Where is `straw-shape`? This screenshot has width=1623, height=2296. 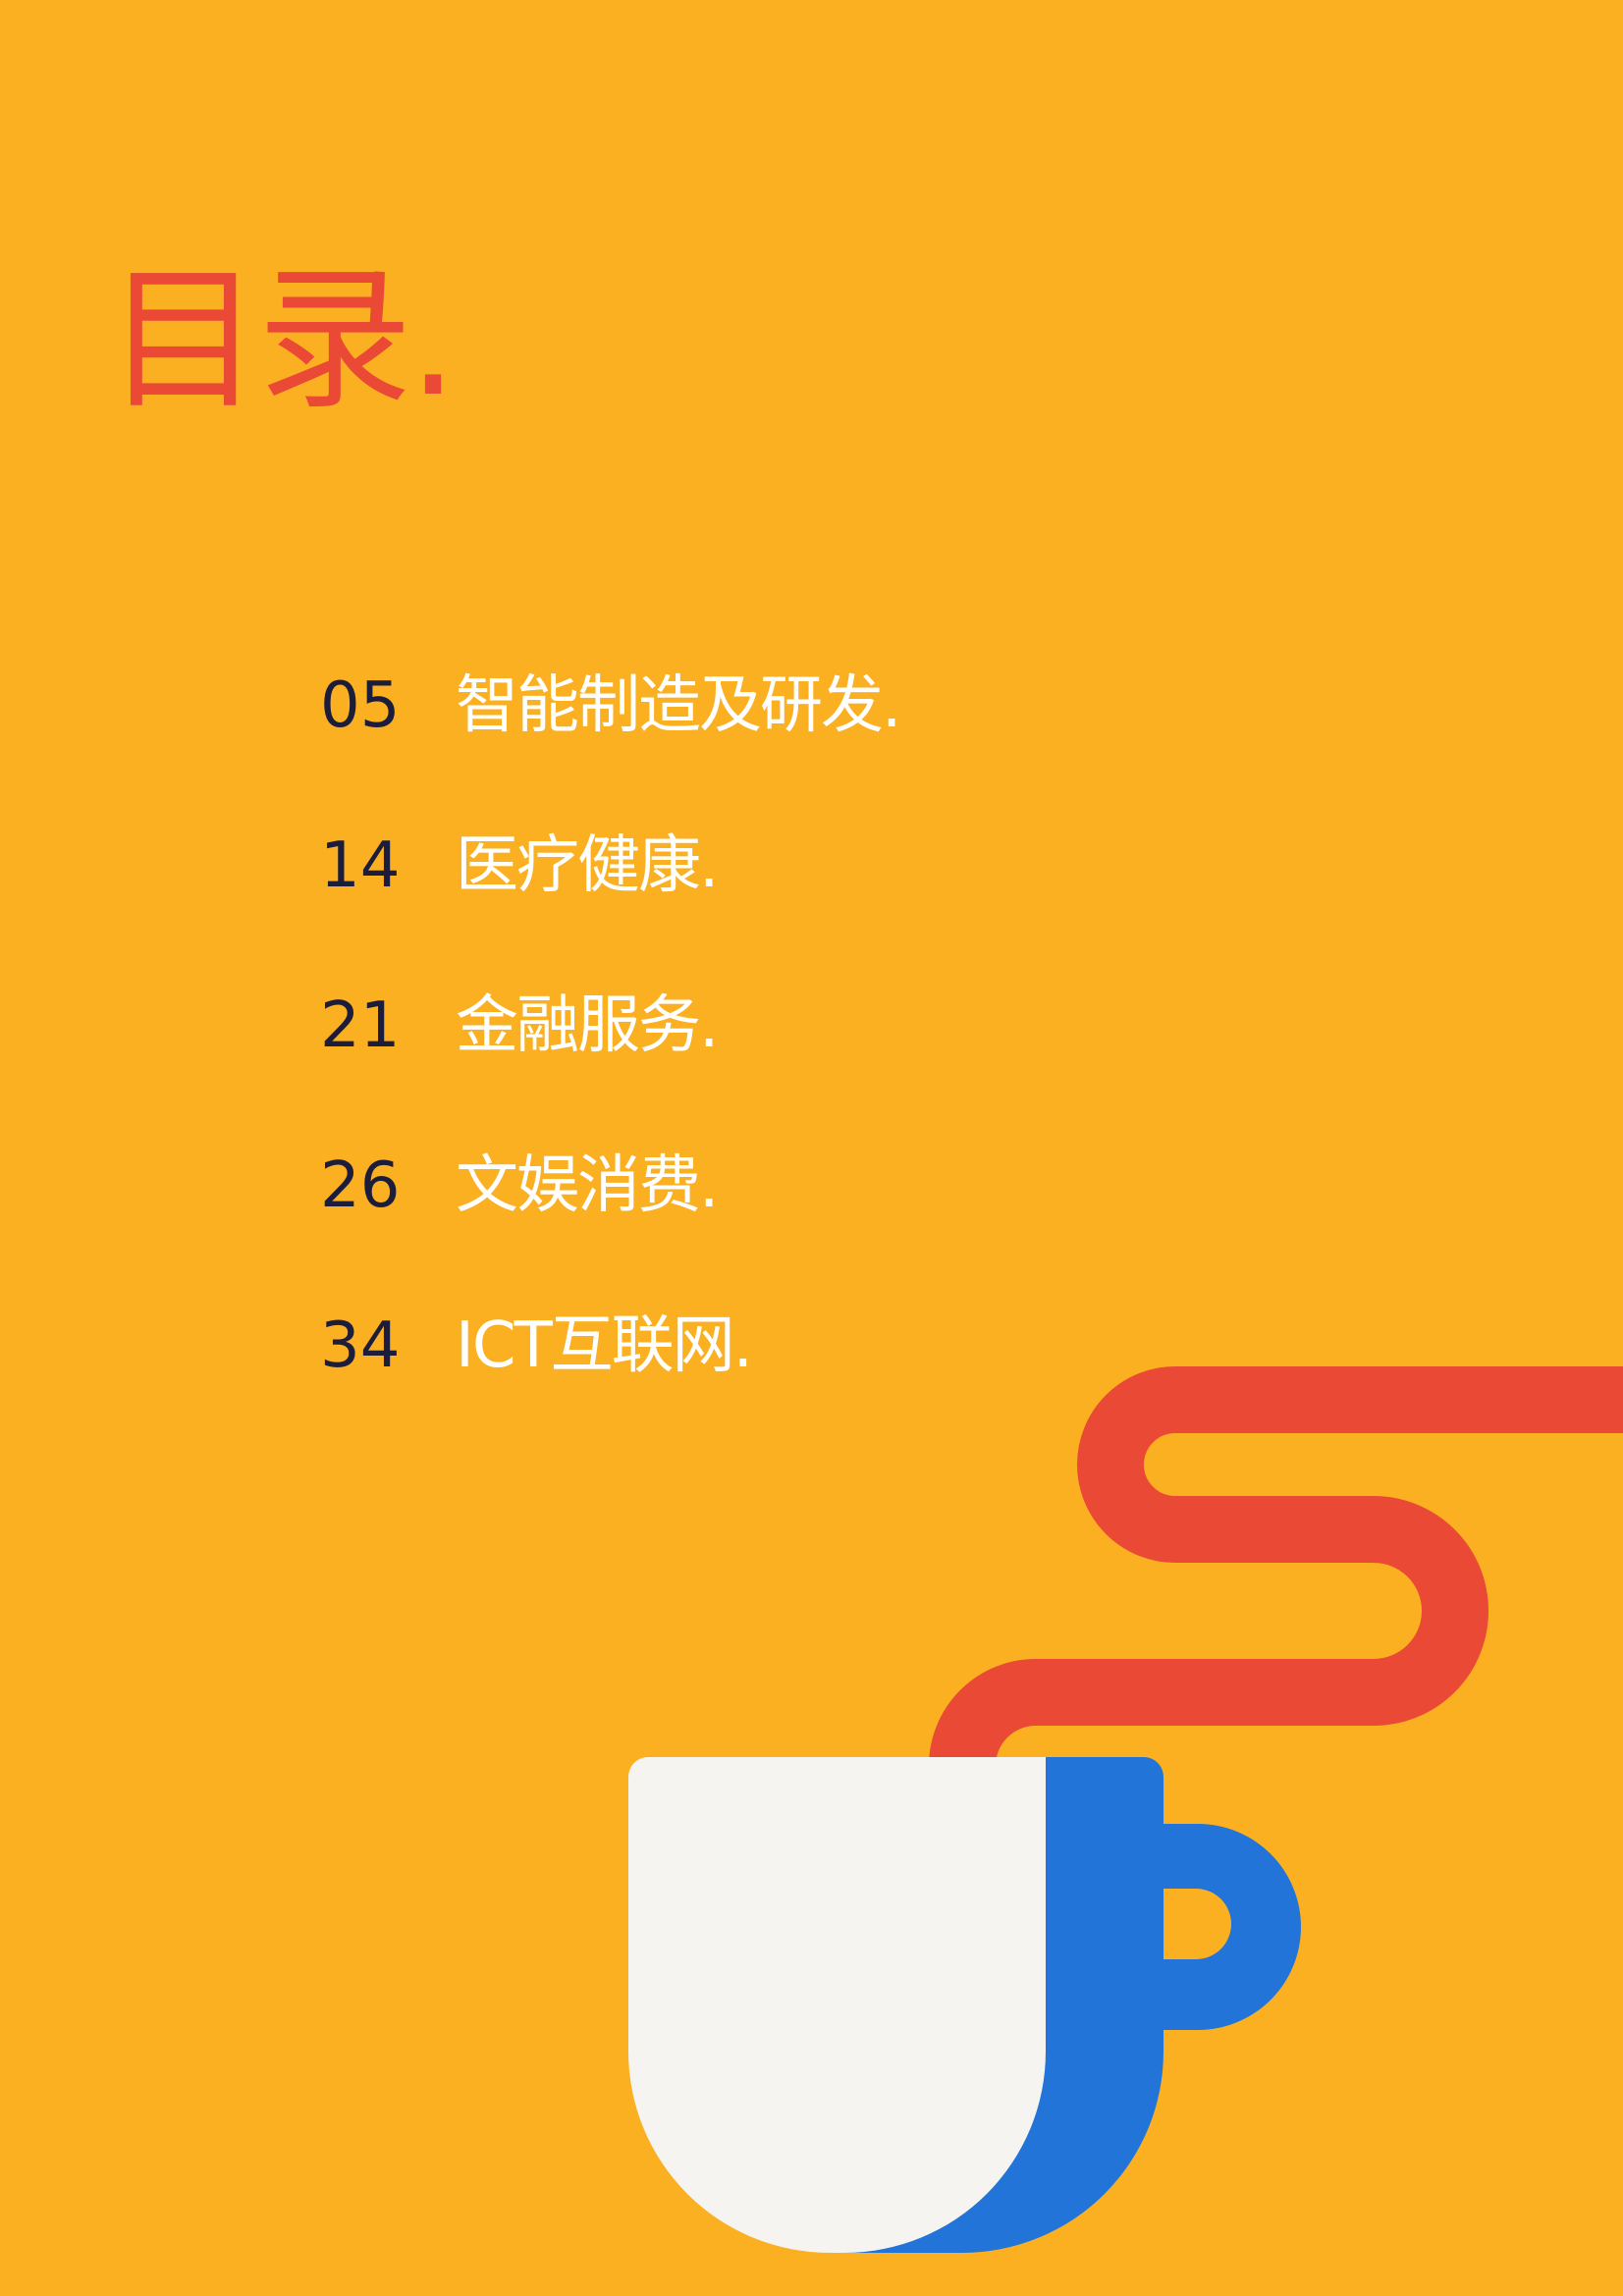 straw-shape is located at coordinates (1276, 1583).